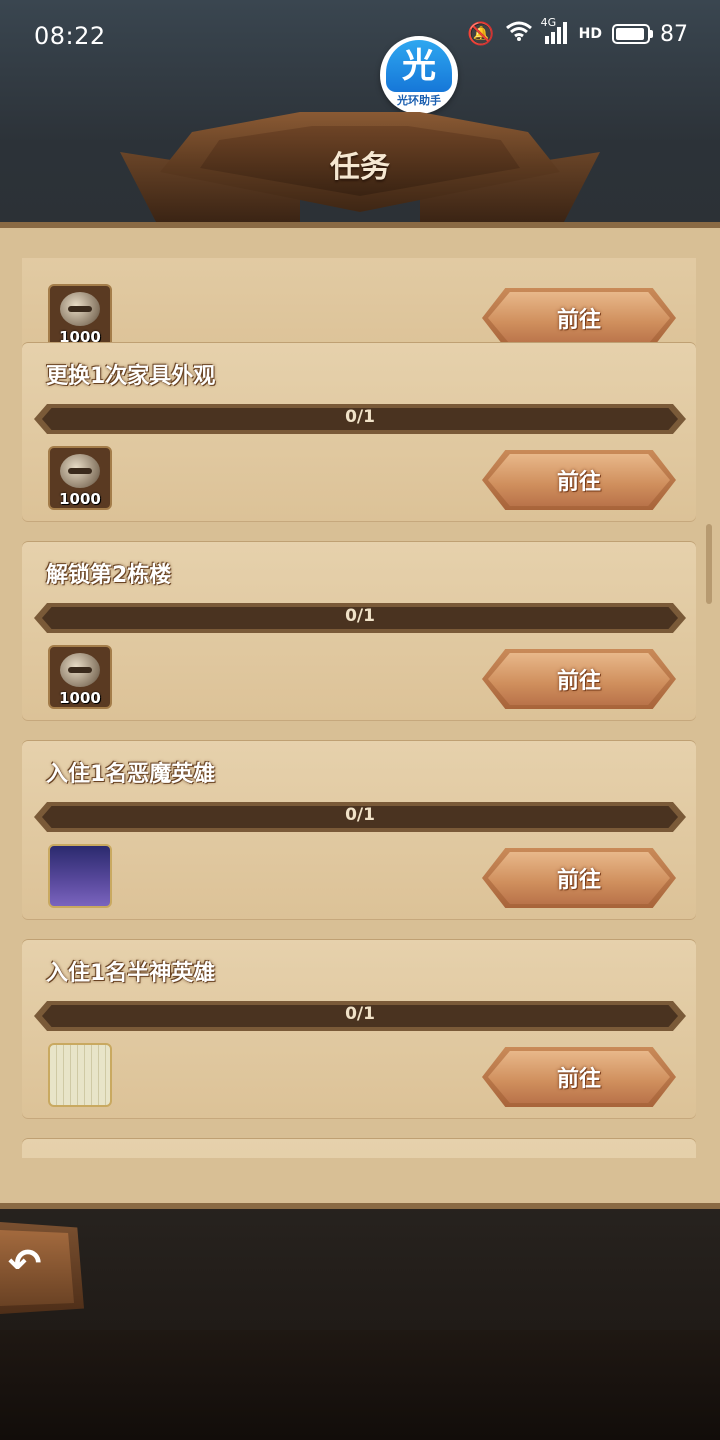 The image size is (720, 1440). What do you see at coordinates (359, 1148) in the screenshot?
I see `task-card` at bounding box center [359, 1148].